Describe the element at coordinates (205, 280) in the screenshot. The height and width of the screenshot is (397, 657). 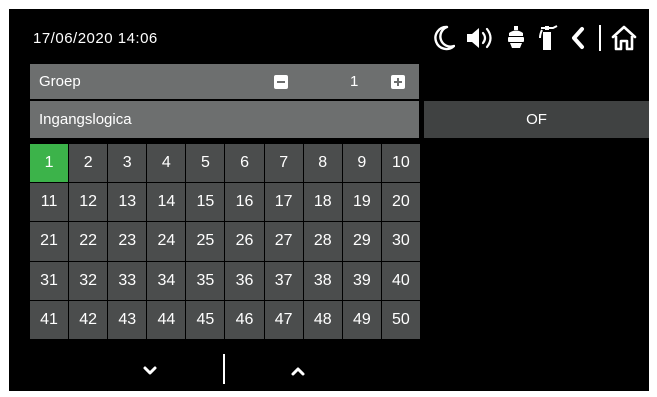
I see `grid-cell-35: 35` at that location.